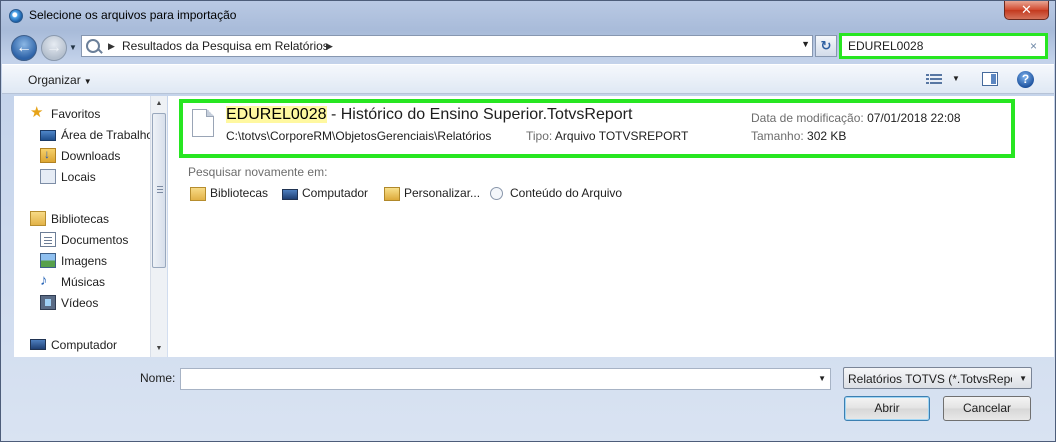 The image size is (1056, 442). I want to click on search-again-item-label: Computador, so click(335, 193).